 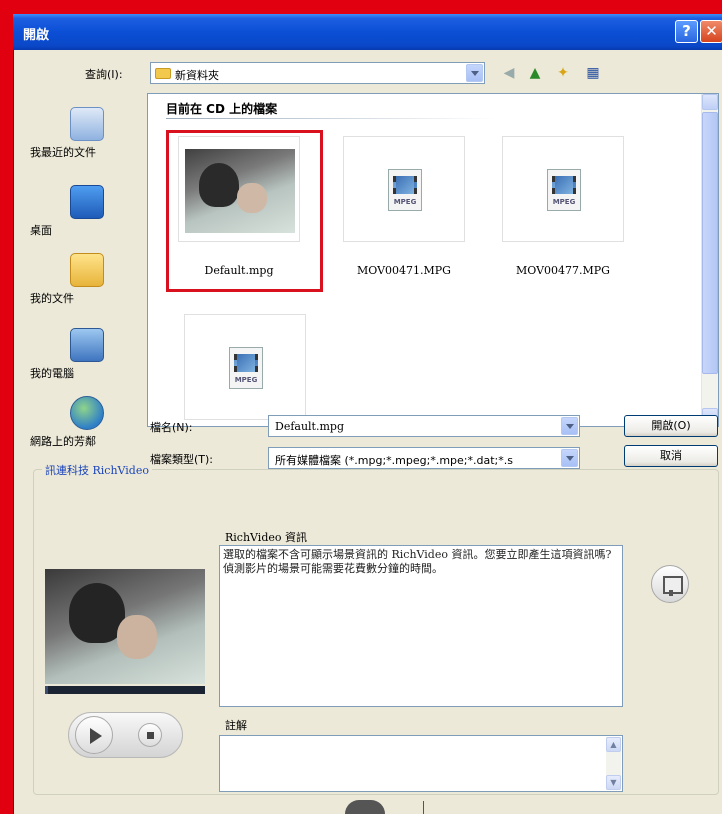 What do you see at coordinates (150, 735) in the screenshot?
I see `stop-icon` at bounding box center [150, 735].